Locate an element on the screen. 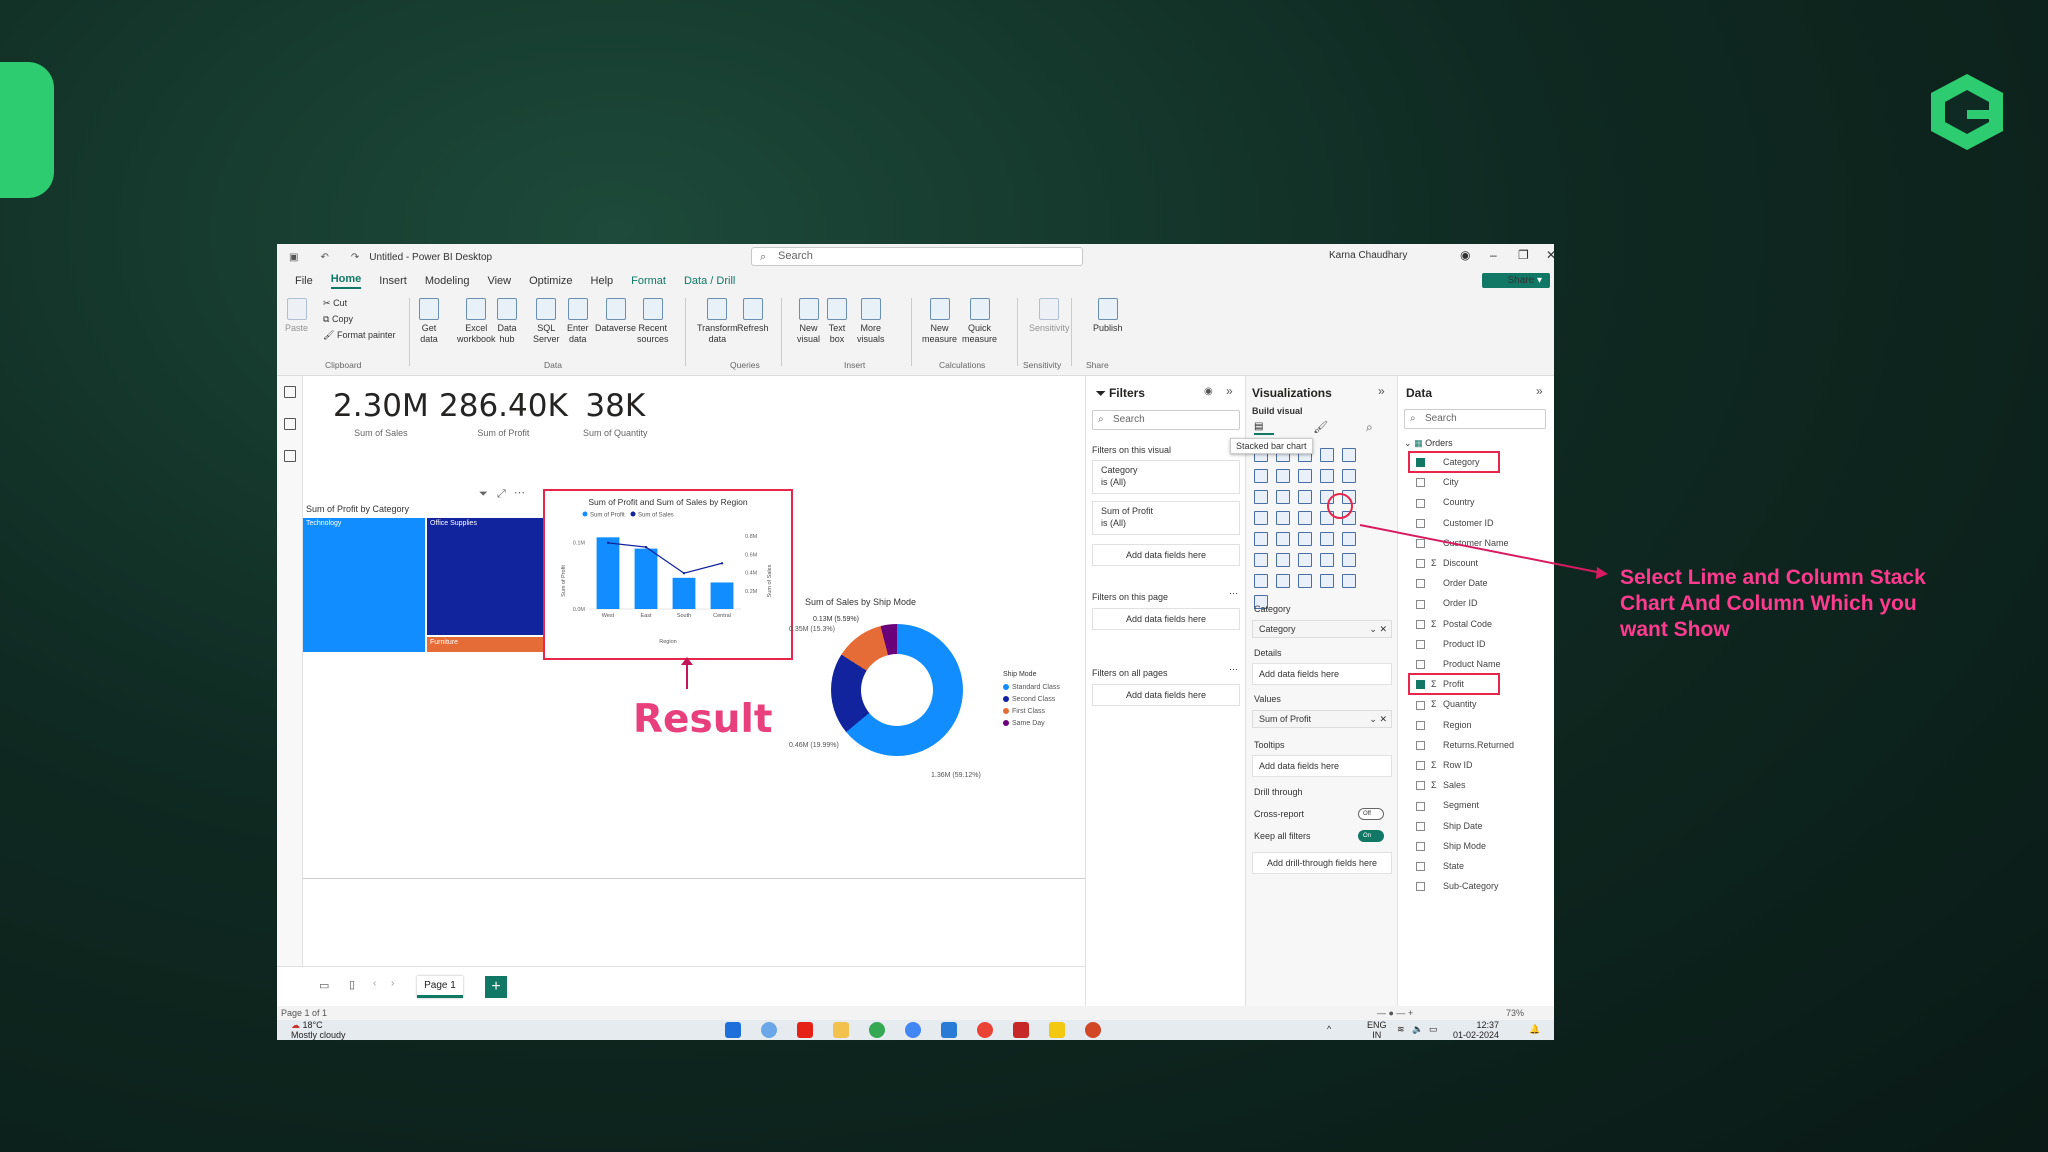 The image size is (2048, 1152). table-view-icon is located at coordinates (289, 424).